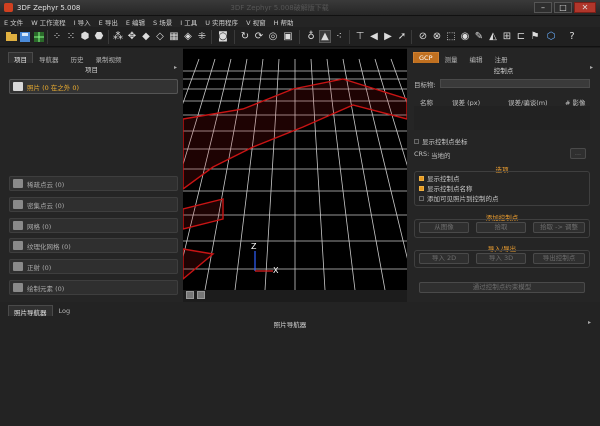 The height and width of the screenshot is (426, 600). I want to click on from-image-button: 从图像, so click(444, 227).